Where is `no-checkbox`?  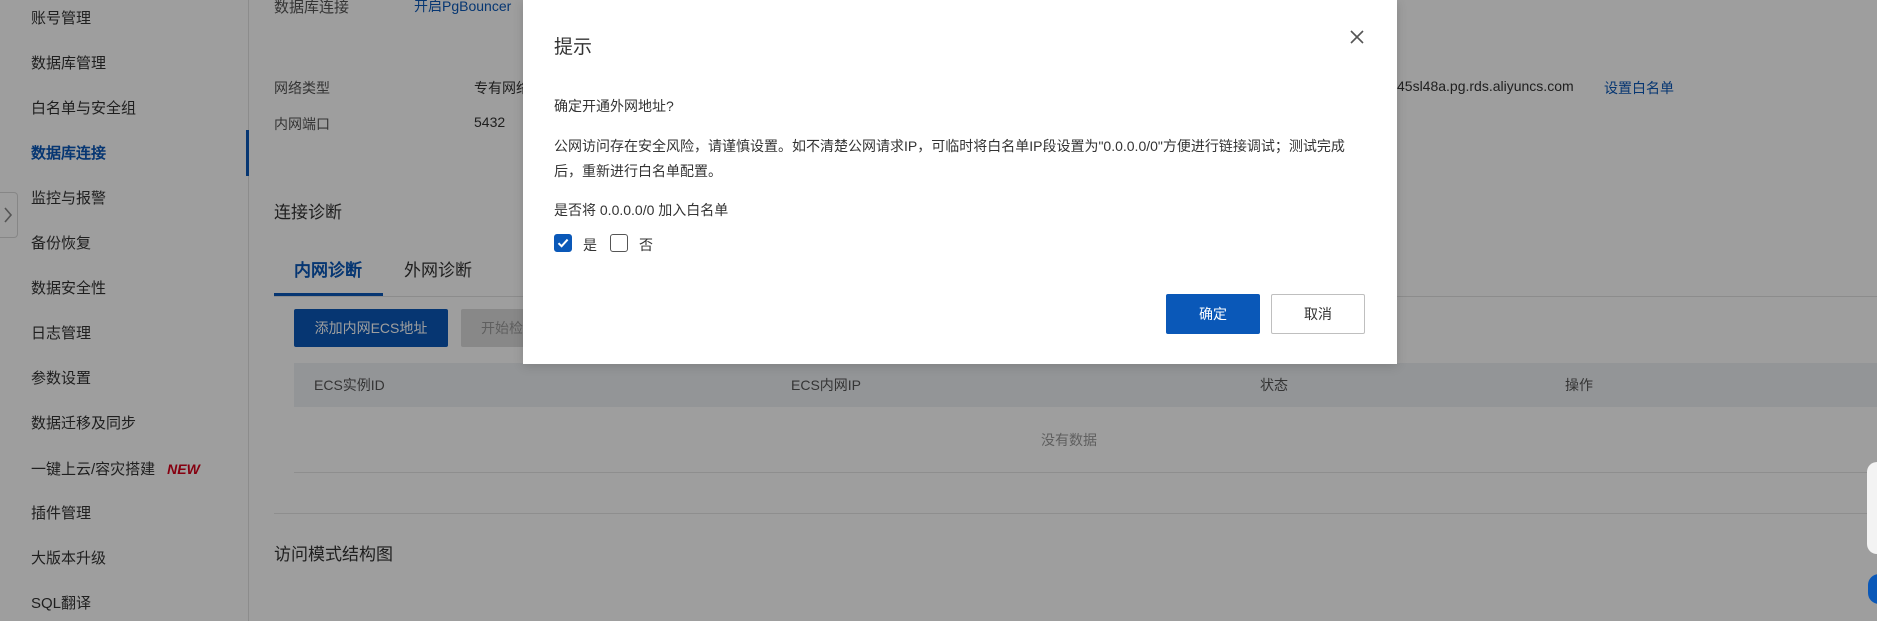 no-checkbox is located at coordinates (619, 243).